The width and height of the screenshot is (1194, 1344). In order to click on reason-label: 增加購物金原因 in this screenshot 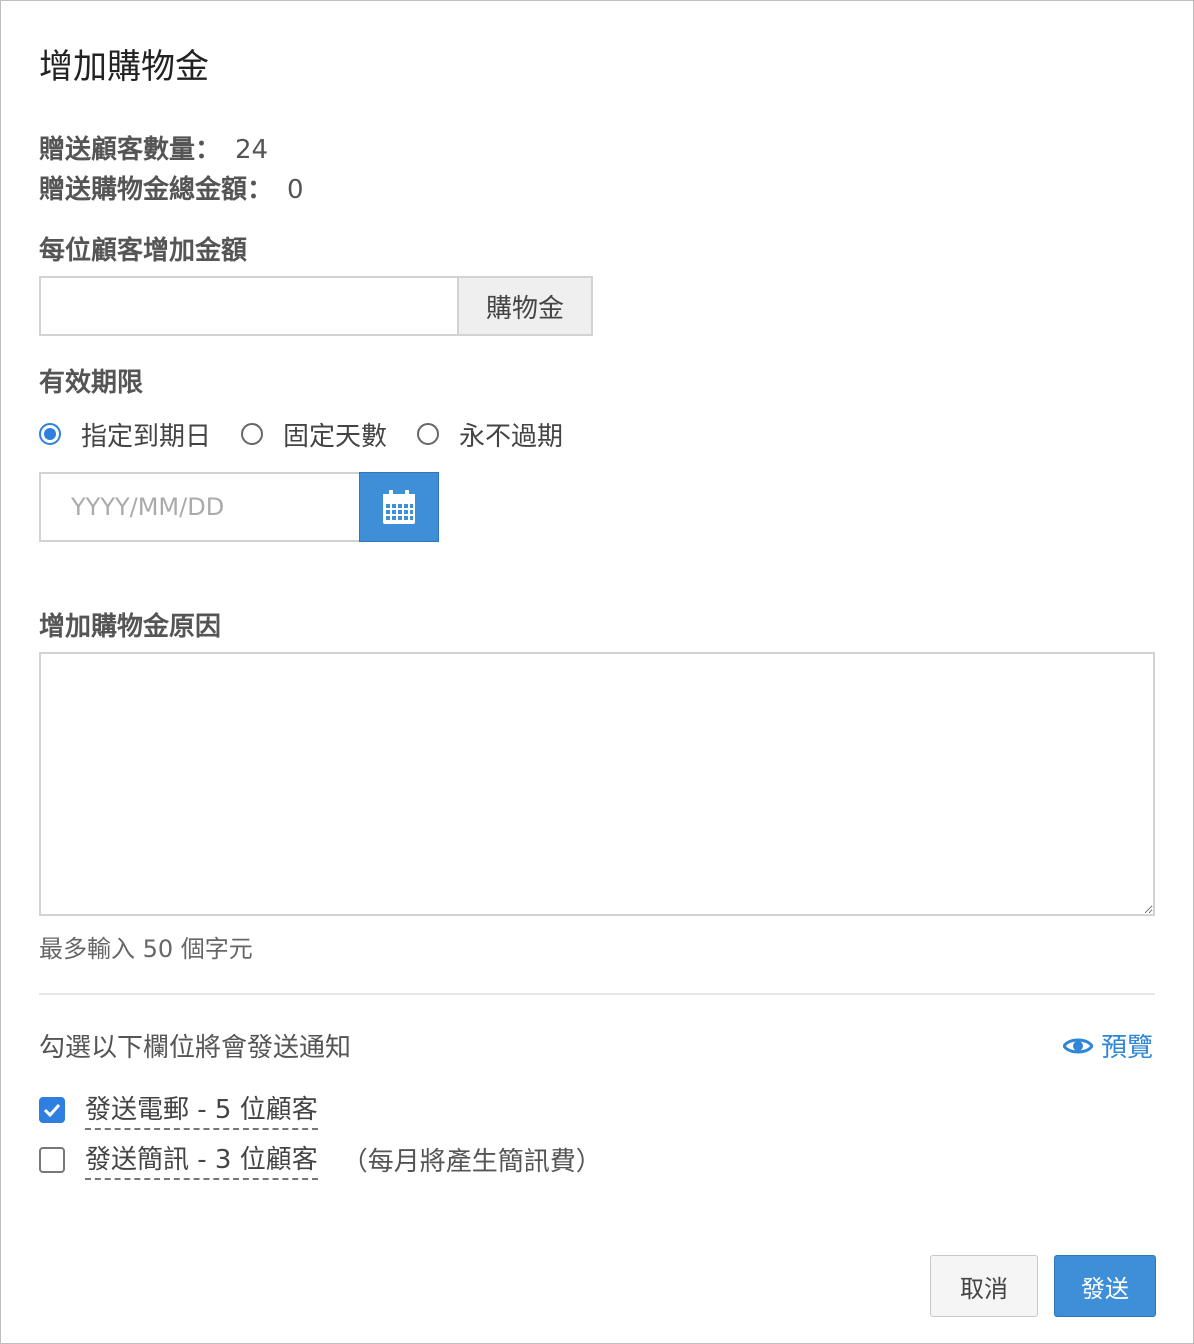, I will do `click(130, 627)`.